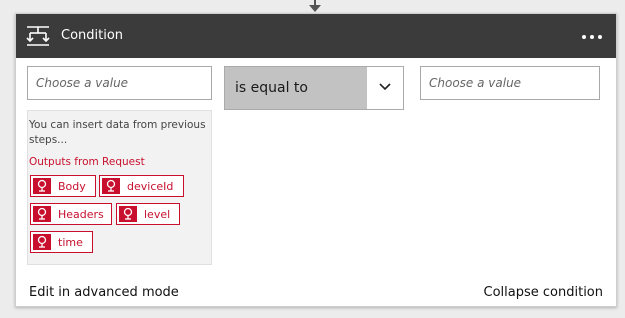 This screenshot has width=625, height=318. Describe the element at coordinates (271, 88) in the screenshot. I see `operator-selected-value: is equal to` at that location.